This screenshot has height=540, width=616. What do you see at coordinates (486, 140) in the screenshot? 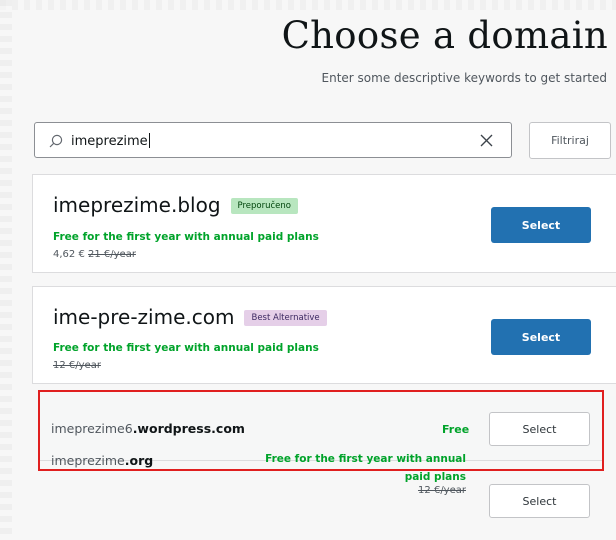
I see `close-icon` at bounding box center [486, 140].